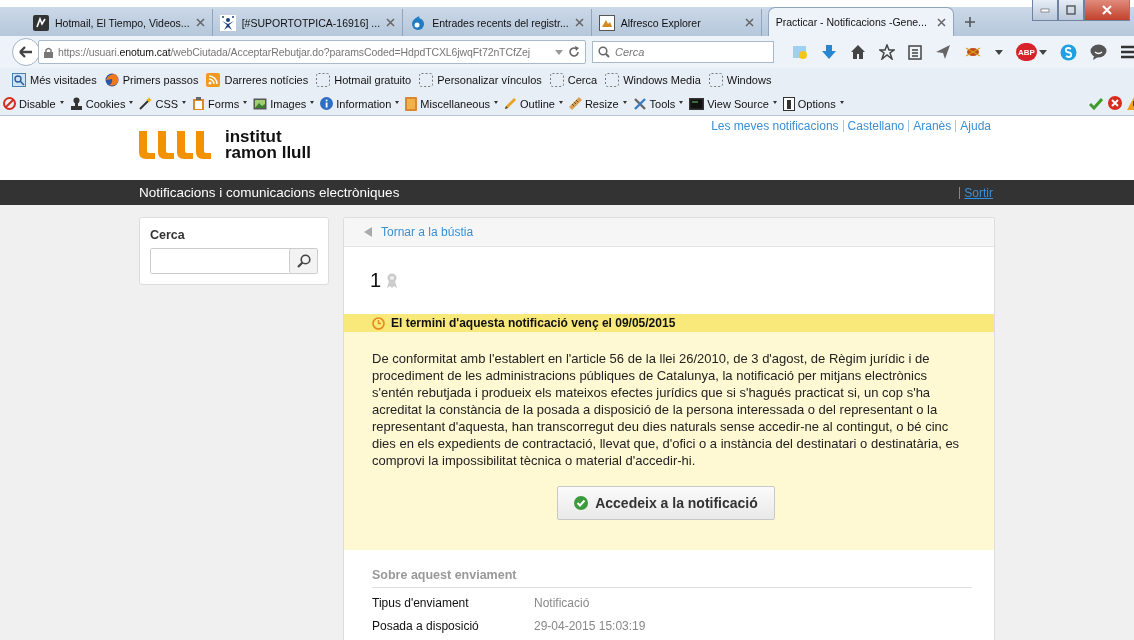 This screenshot has width=1134, height=640. What do you see at coordinates (975, 126) in the screenshot?
I see `header-link: Ajuda` at bounding box center [975, 126].